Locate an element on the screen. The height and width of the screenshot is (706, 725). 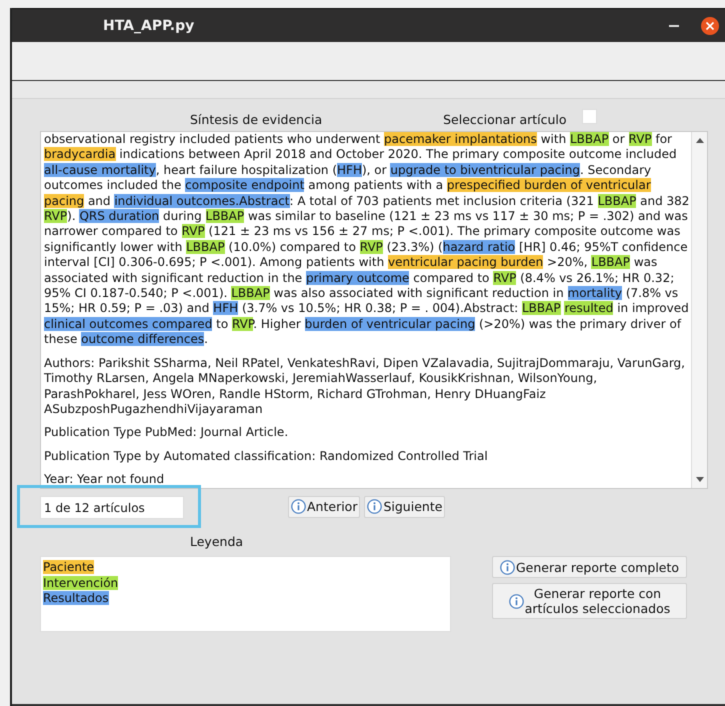
close-icon is located at coordinates (710, 25).